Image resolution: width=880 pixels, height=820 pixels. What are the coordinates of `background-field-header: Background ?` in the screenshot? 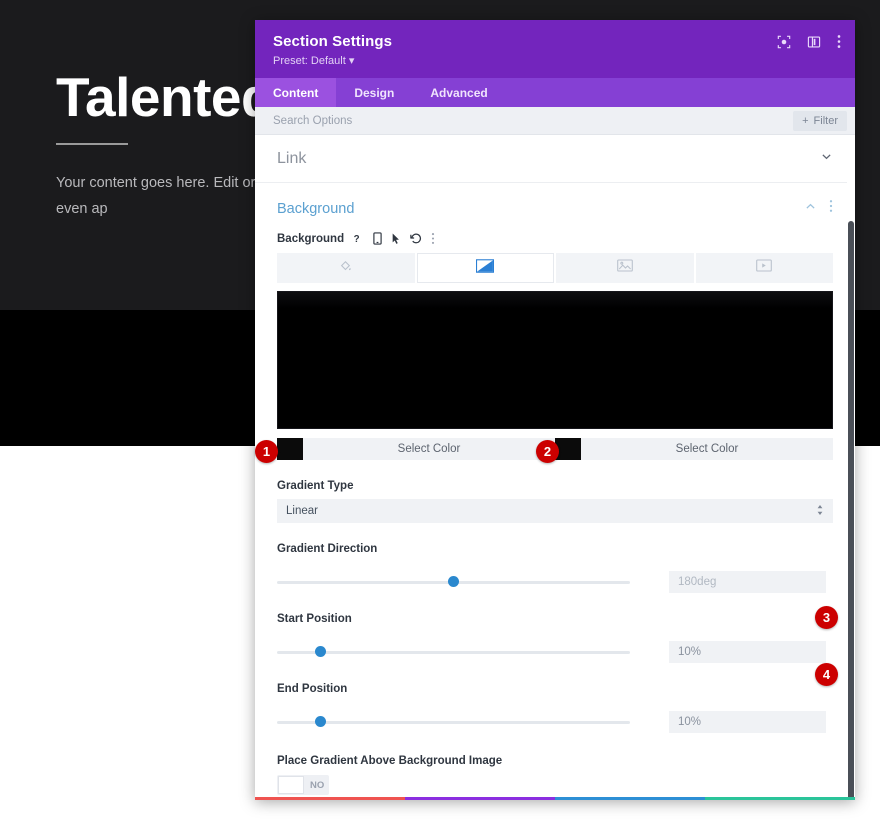 It's located at (555, 238).